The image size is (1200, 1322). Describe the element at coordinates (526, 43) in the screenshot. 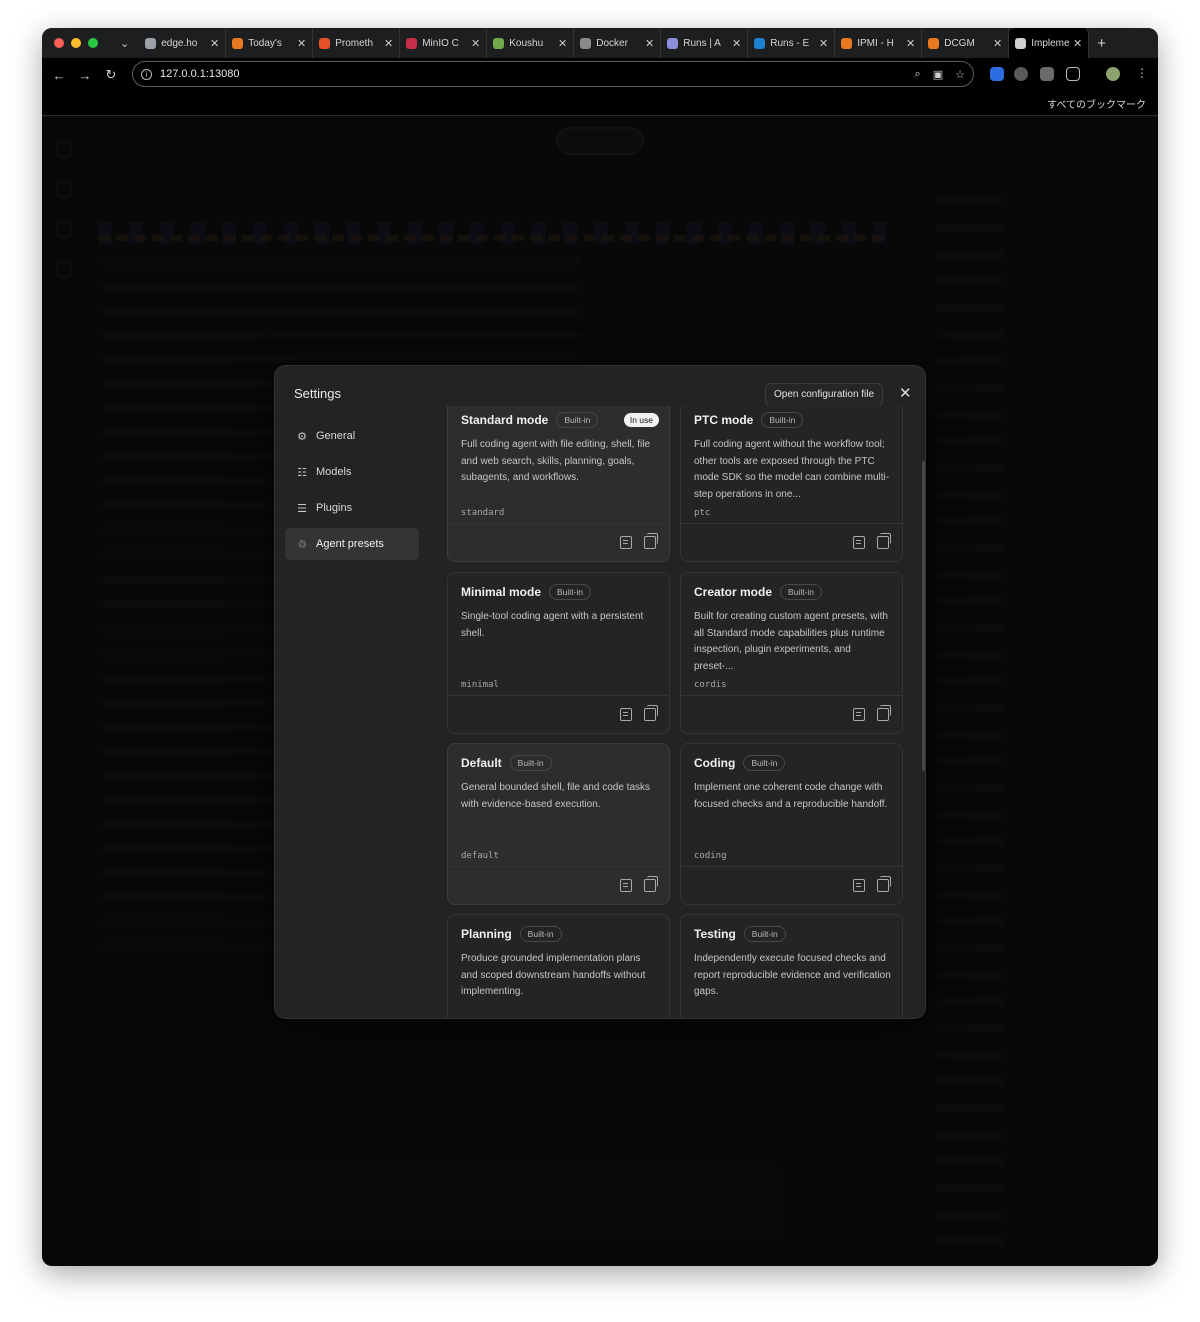

I see `tab-label: Koushu` at that location.